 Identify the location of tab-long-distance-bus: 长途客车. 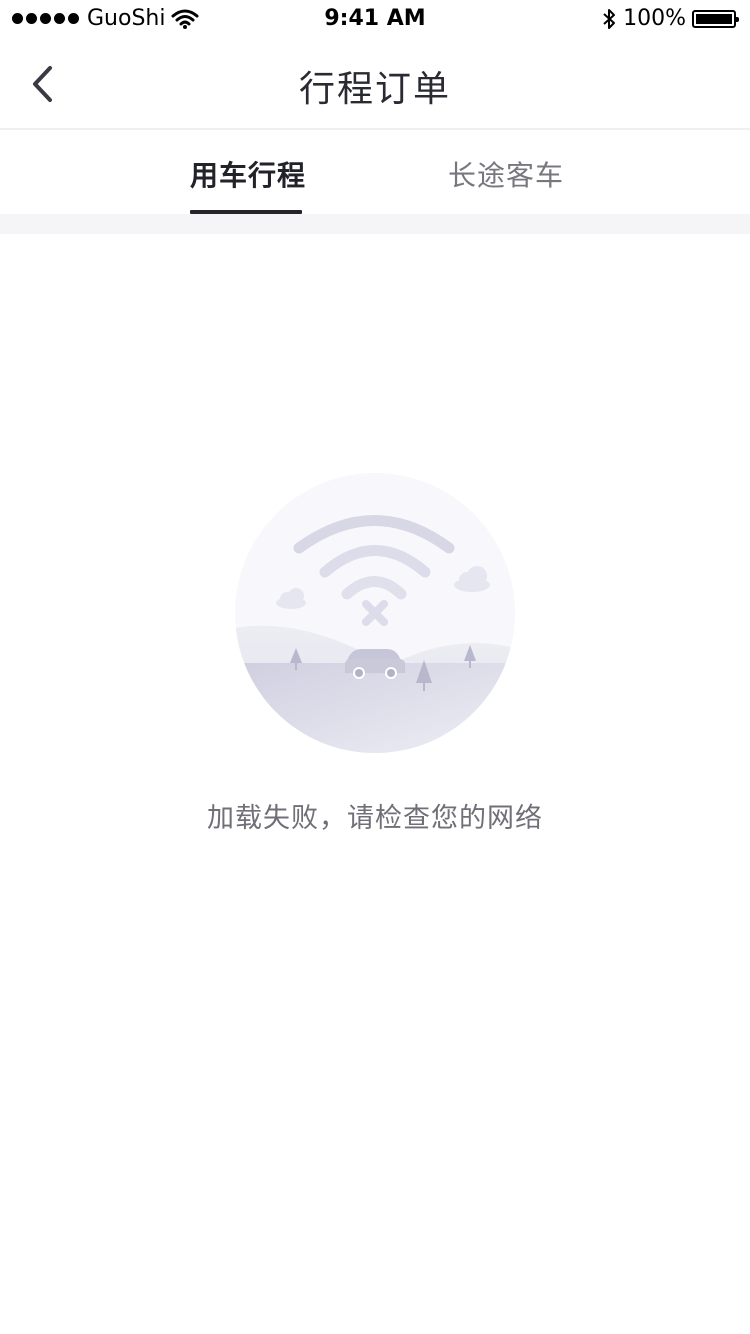
(506, 174).